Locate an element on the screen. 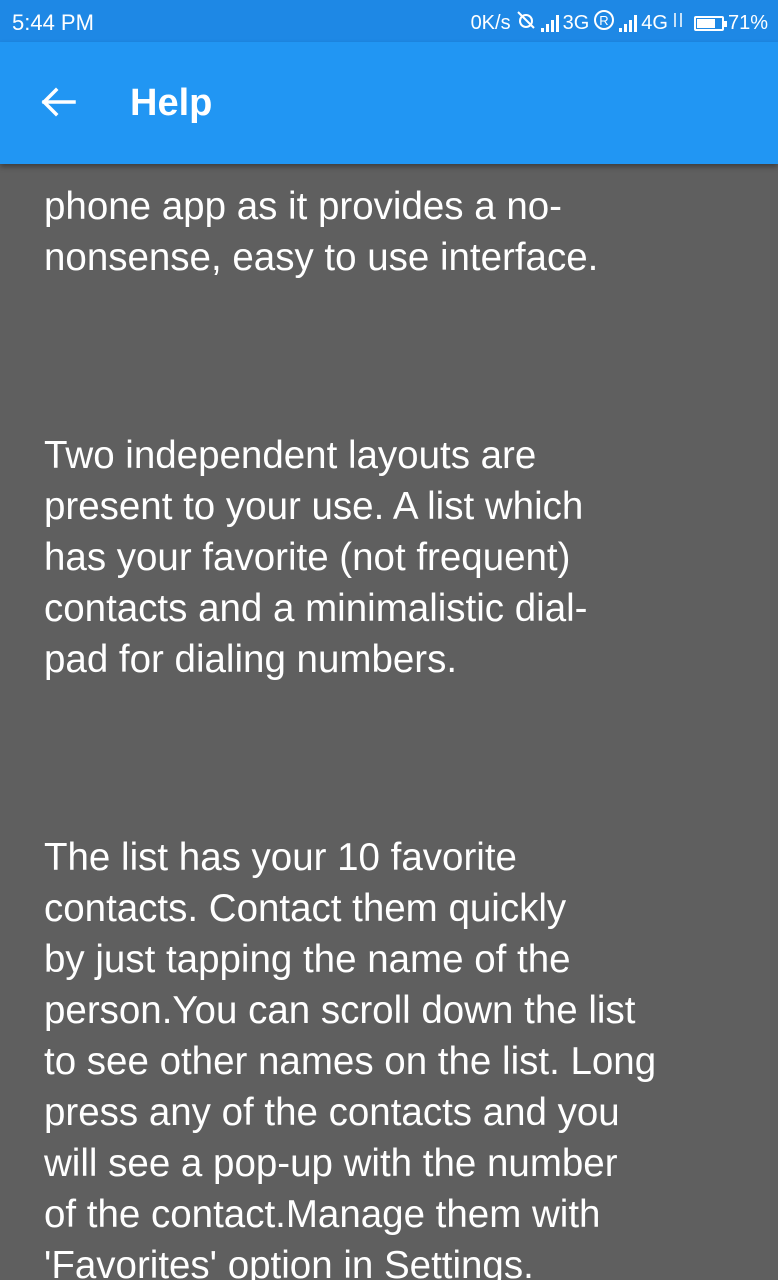 This screenshot has height=1280, width=778. network-speed: 0K/s is located at coordinates (490, 22).